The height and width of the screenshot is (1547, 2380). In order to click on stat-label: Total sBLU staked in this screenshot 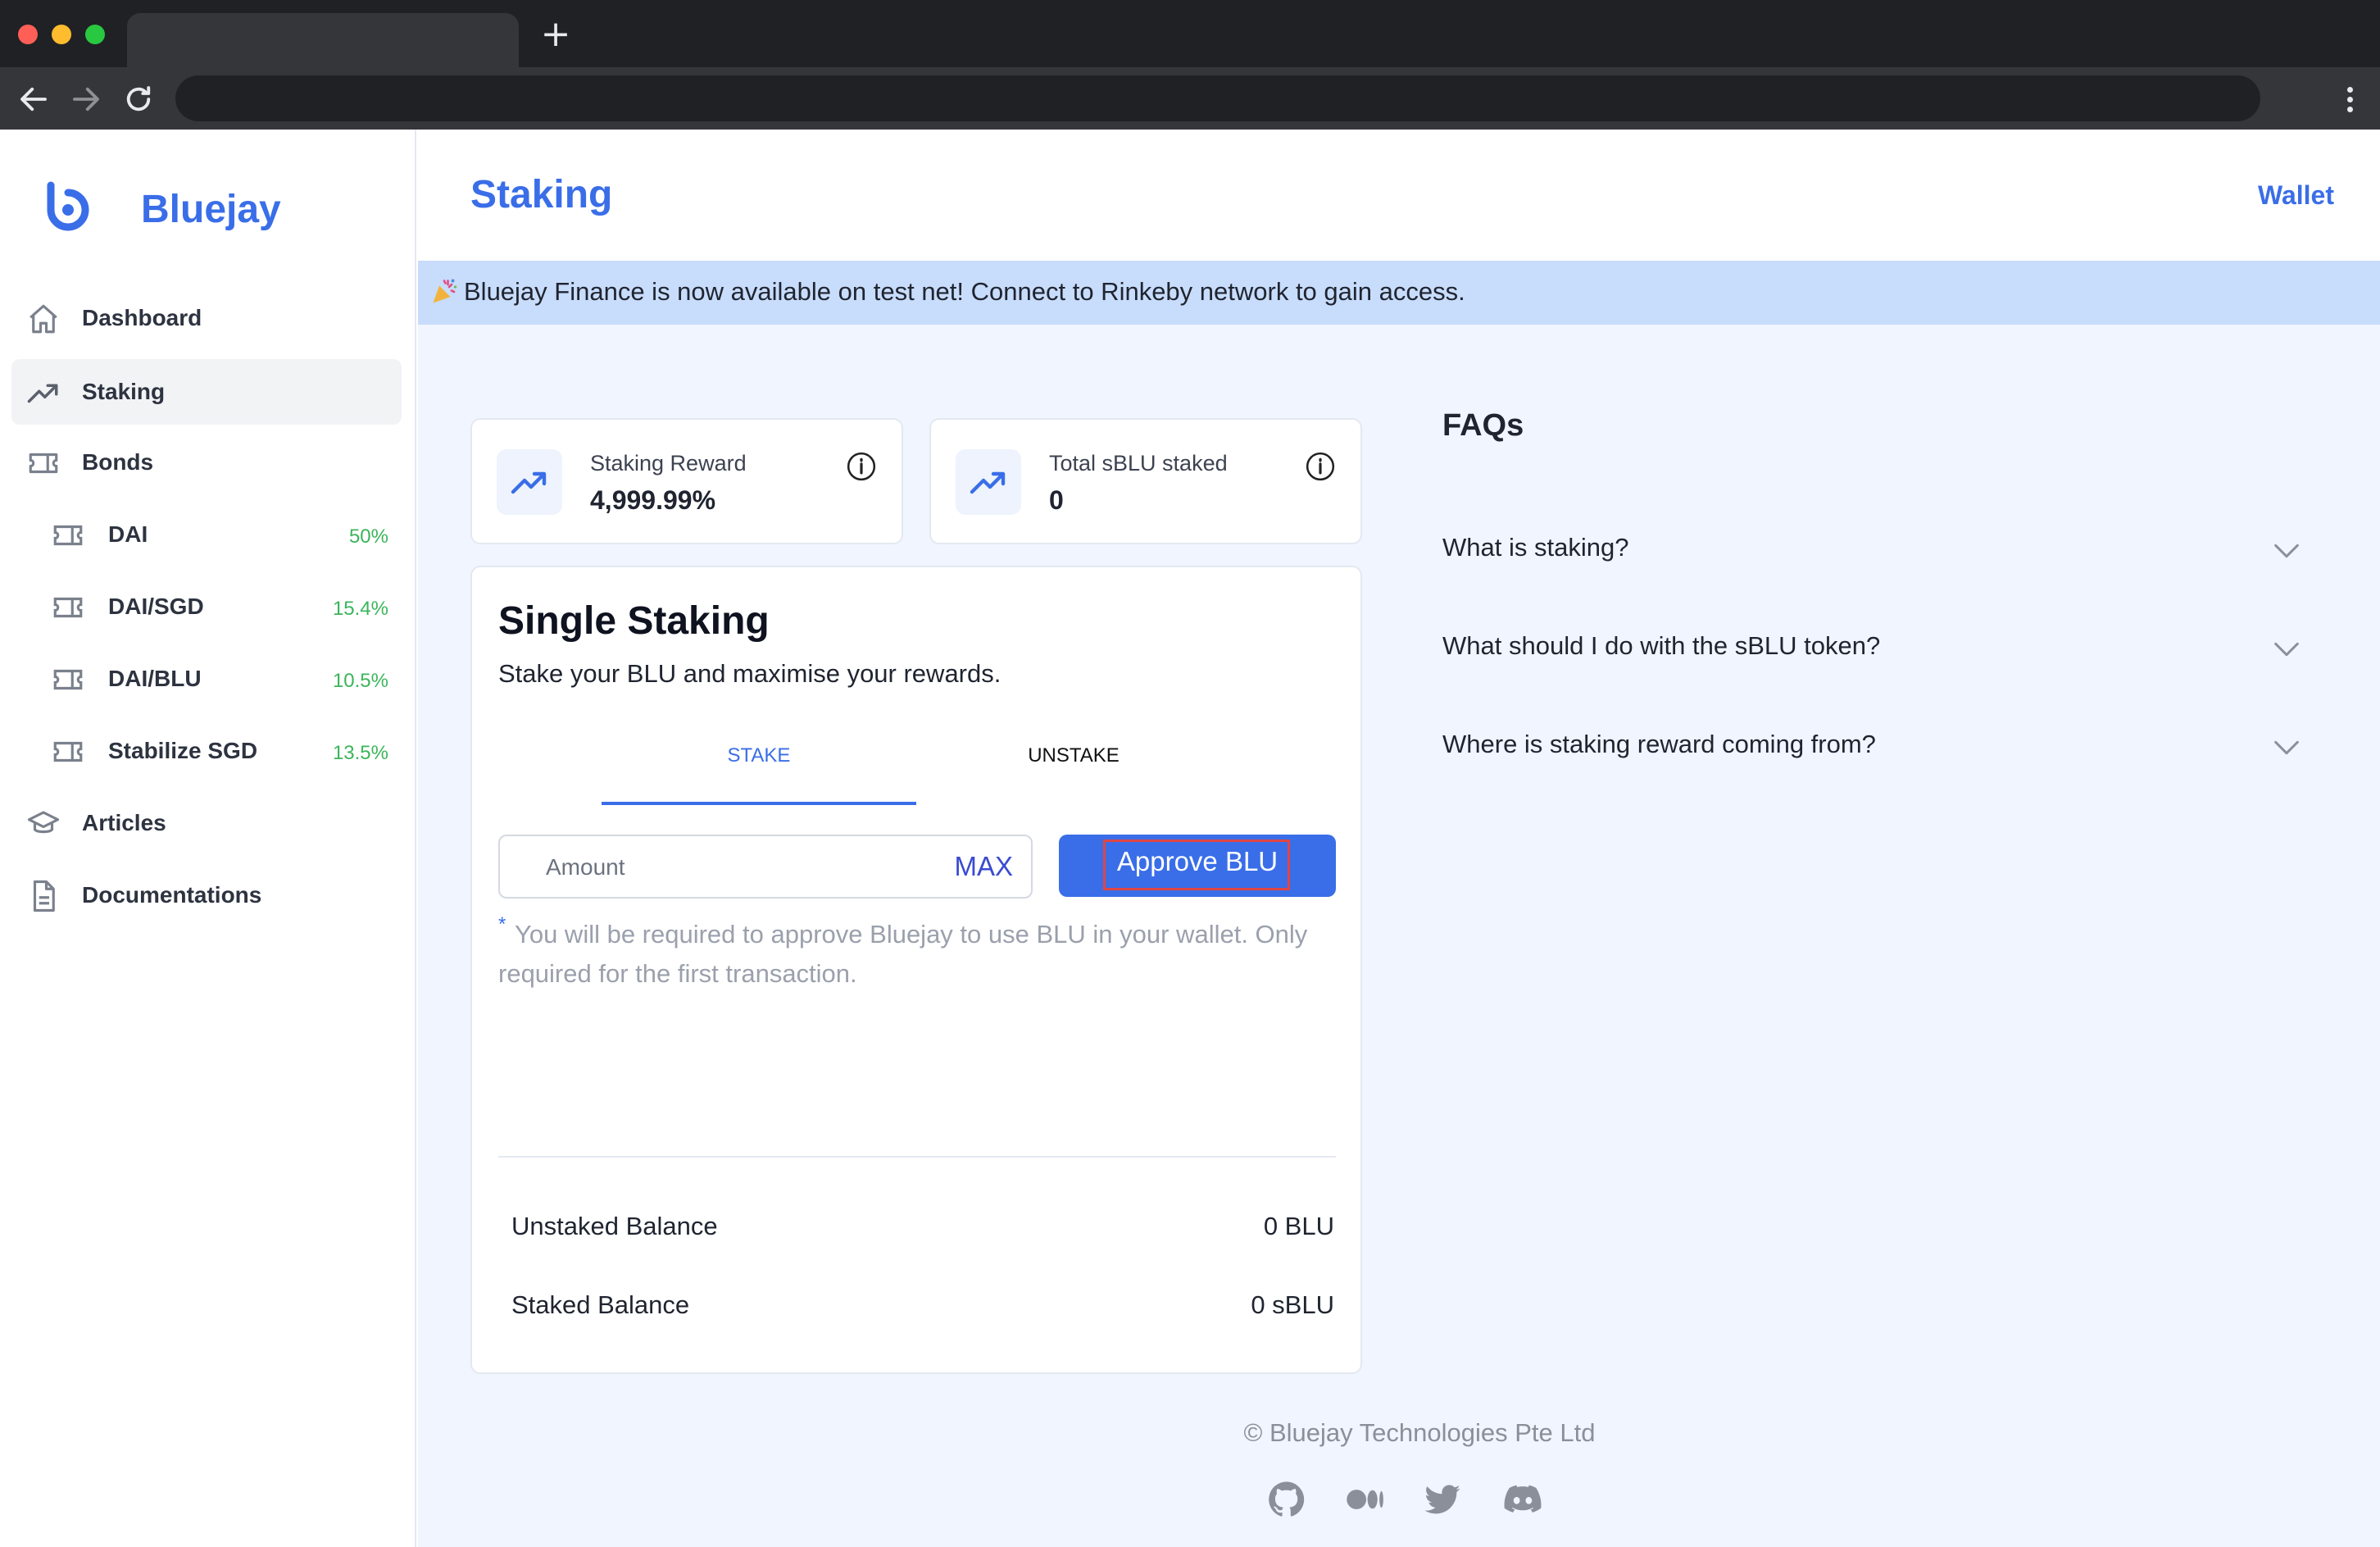, I will do `click(1138, 463)`.